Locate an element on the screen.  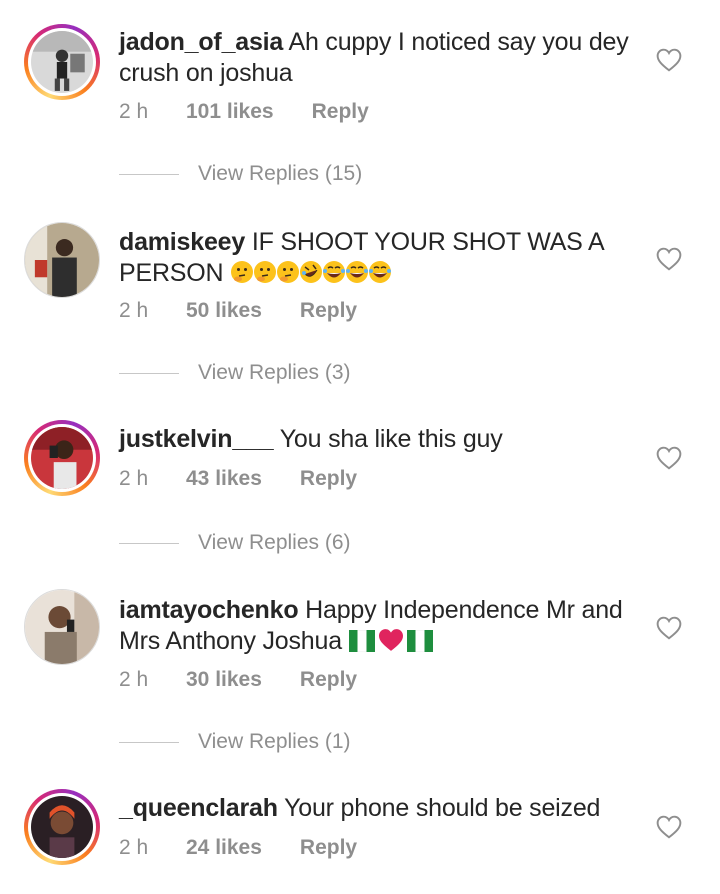
comment-meta: 2 h 30 likes Reply is located at coordinates (238, 680).